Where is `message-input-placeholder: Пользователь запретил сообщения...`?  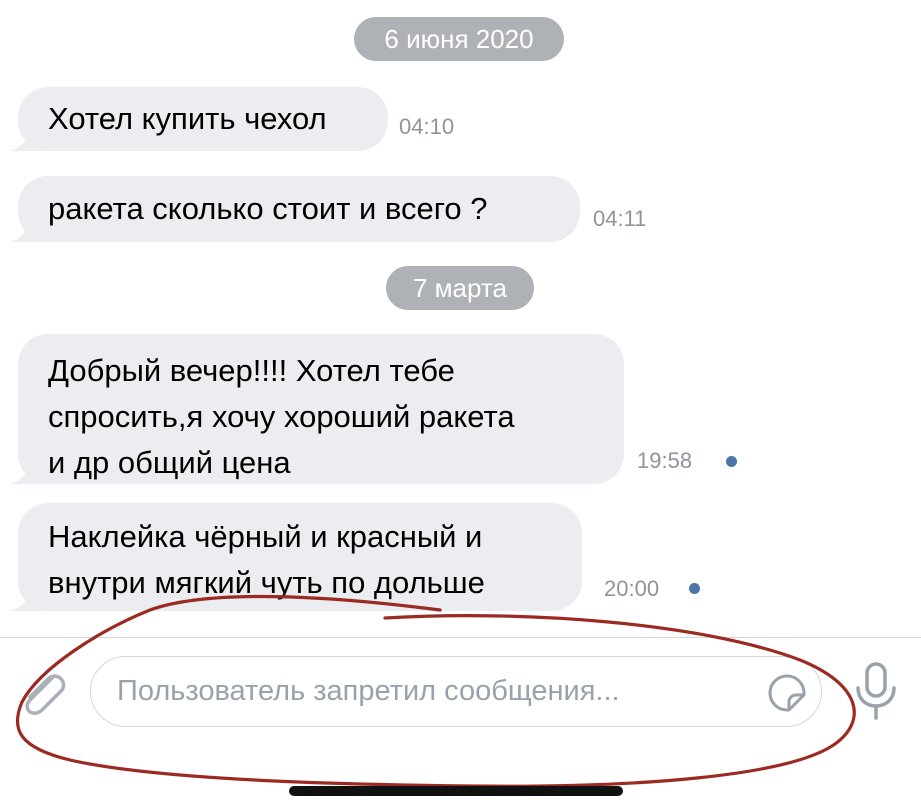 message-input-placeholder: Пользователь запретил сообщения... is located at coordinates (368, 691).